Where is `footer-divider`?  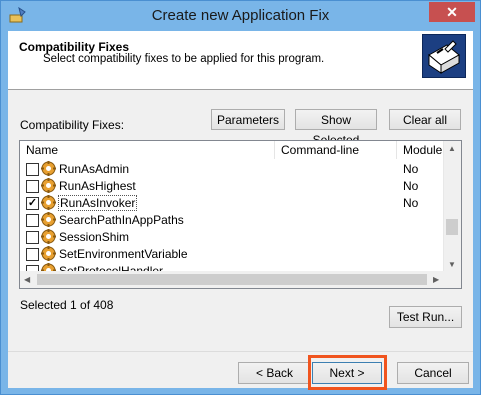 footer-divider is located at coordinates (240, 351).